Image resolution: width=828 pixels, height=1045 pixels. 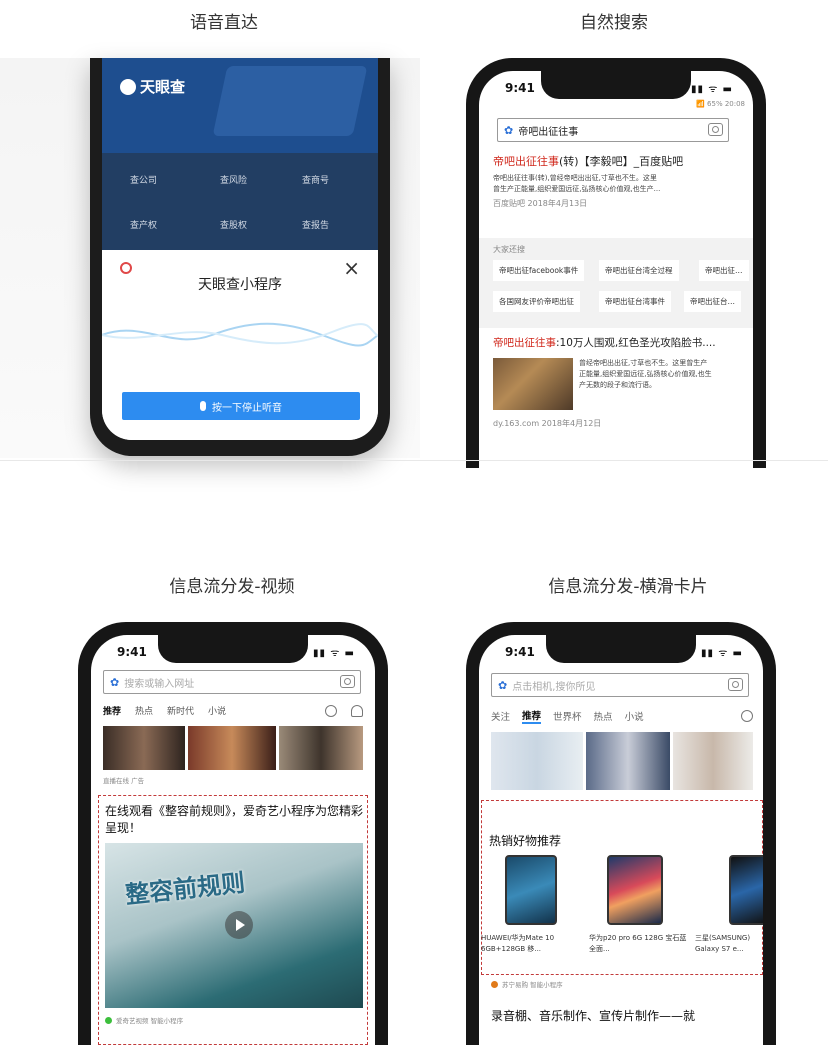 I want to click on result-thumbnail, so click(x=533, y=384).